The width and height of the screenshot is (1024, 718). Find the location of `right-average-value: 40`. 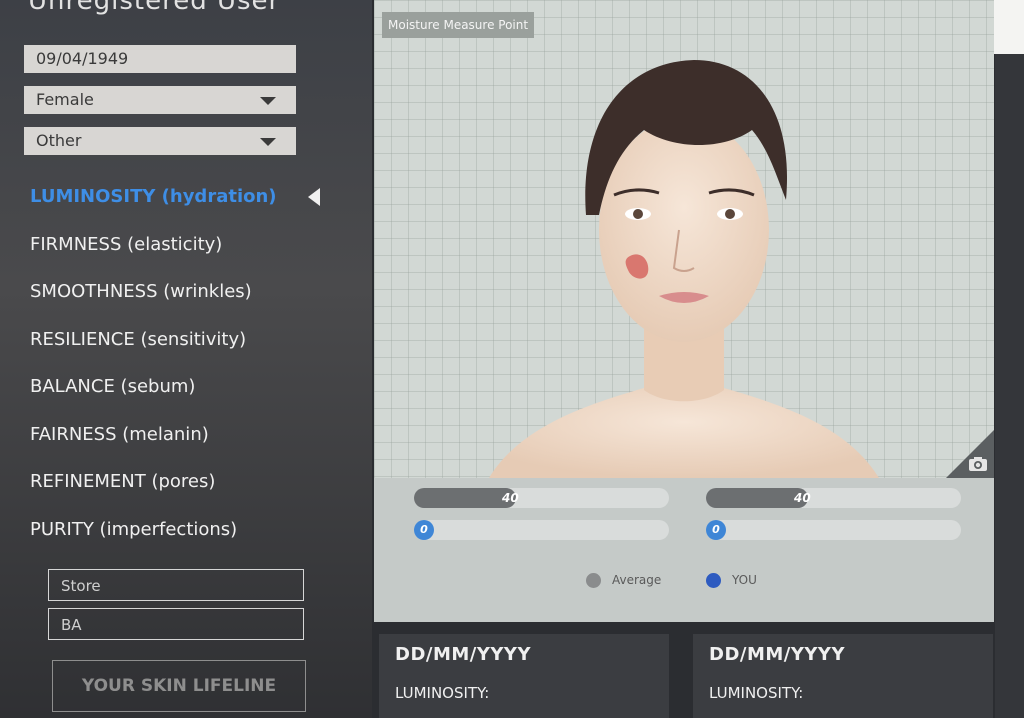

right-average-value: 40 is located at coordinates (802, 498).